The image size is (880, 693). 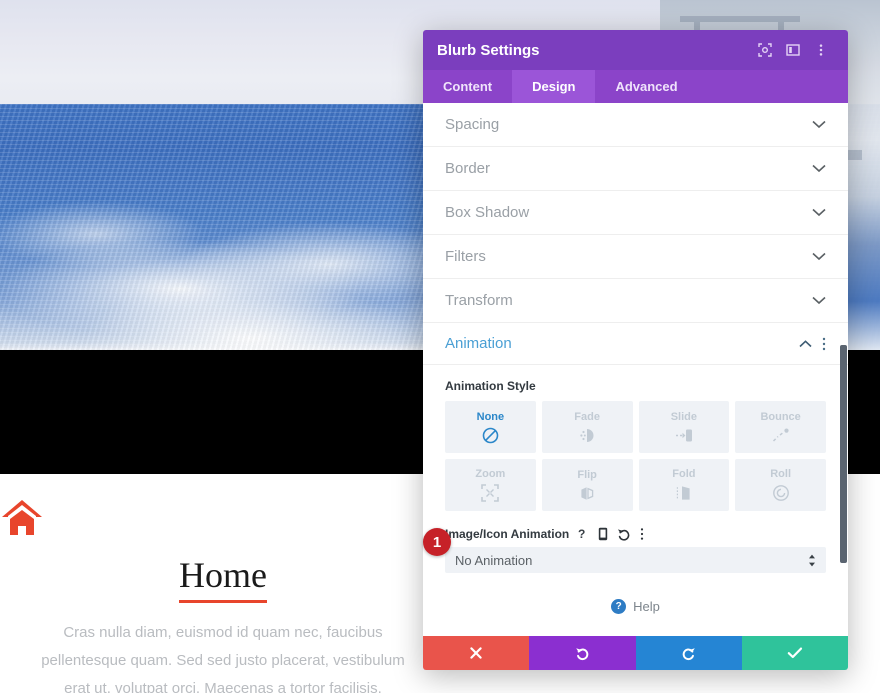 I want to click on modal-title: Blurb Settings, so click(x=488, y=50).